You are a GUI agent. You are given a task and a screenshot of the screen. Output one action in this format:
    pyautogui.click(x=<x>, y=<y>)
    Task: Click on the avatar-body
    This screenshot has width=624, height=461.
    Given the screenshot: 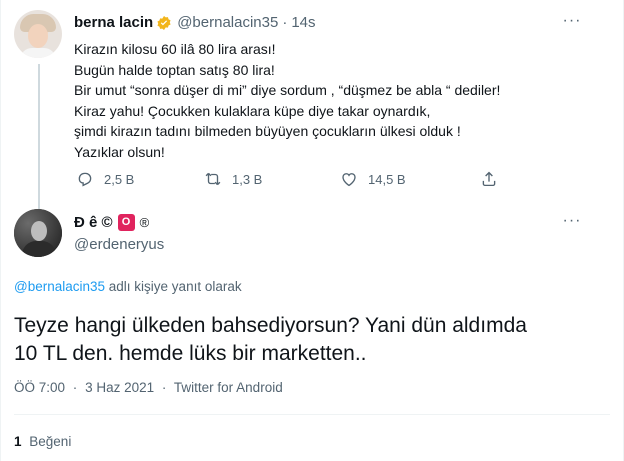 What is the action you would take?
    pyautogui.click(x=38, y=53)
    